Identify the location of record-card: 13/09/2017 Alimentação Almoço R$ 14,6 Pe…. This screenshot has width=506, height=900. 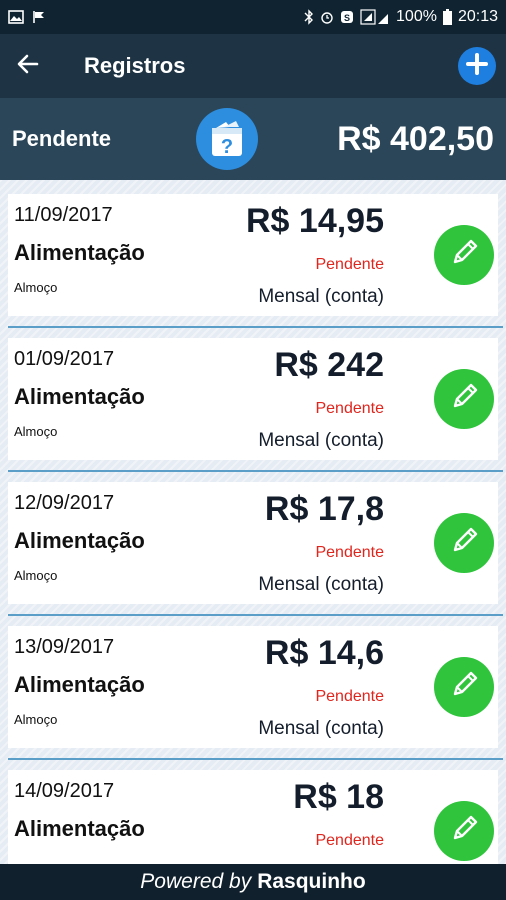
(253, 687).